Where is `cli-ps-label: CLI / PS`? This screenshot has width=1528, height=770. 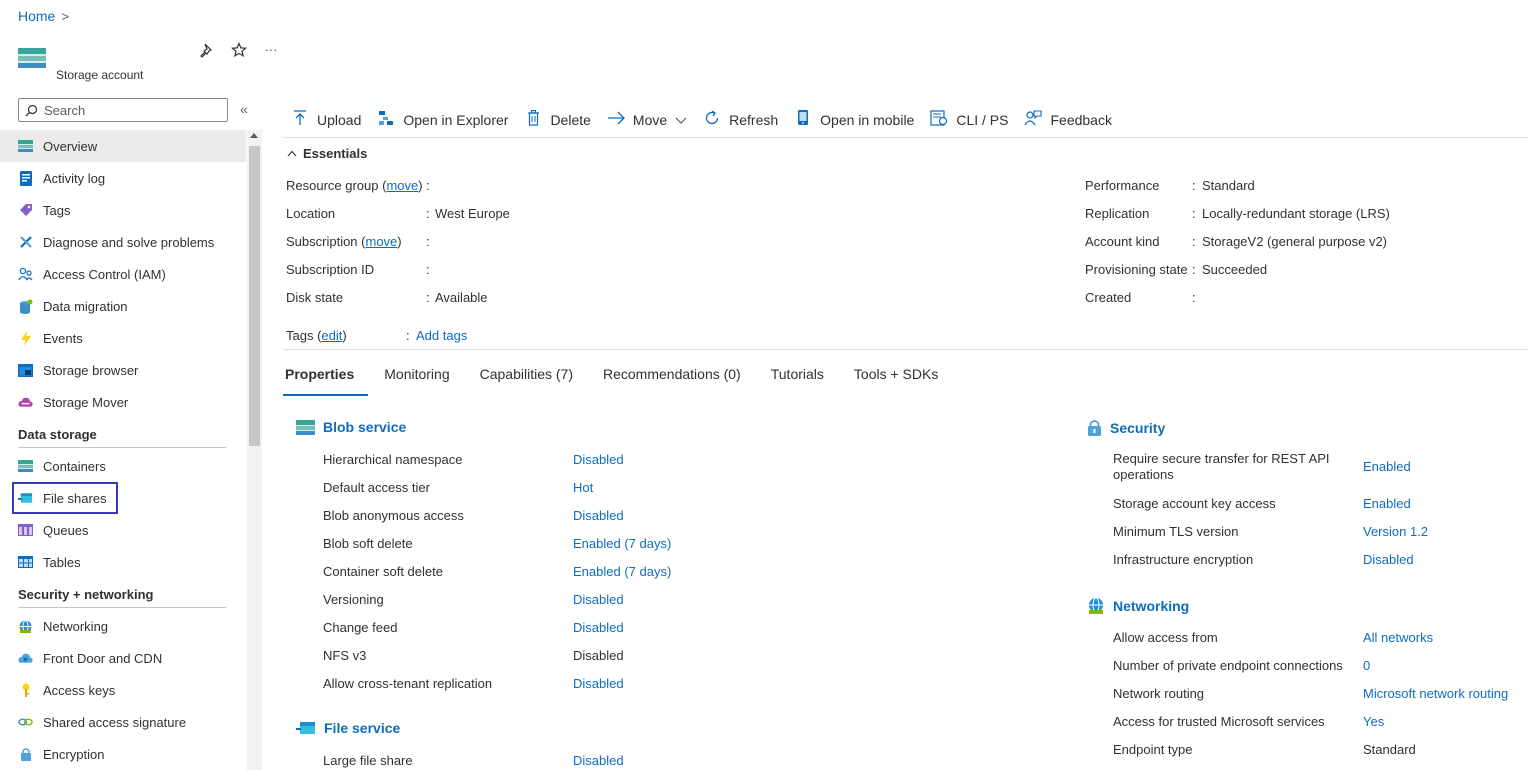 cli-ps-label: CLI / PS is located at coordinates (982, 120).